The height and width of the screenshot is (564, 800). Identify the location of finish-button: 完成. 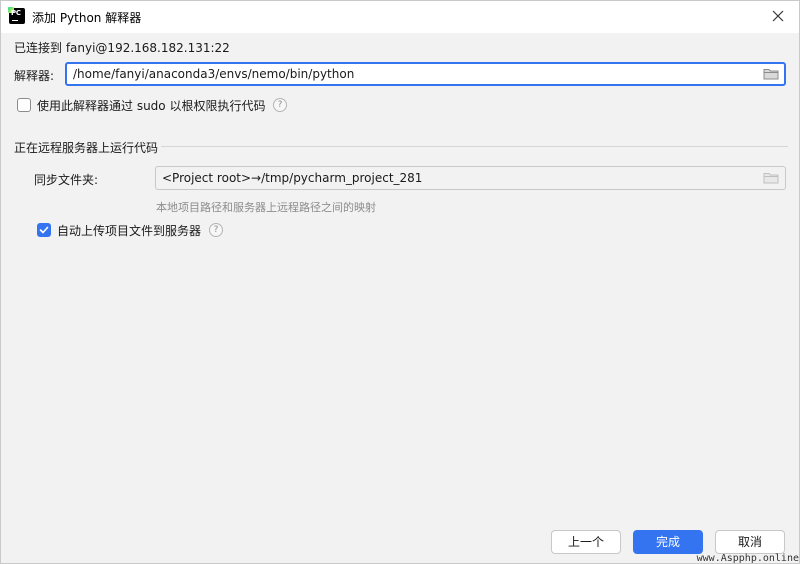
(668, 542).